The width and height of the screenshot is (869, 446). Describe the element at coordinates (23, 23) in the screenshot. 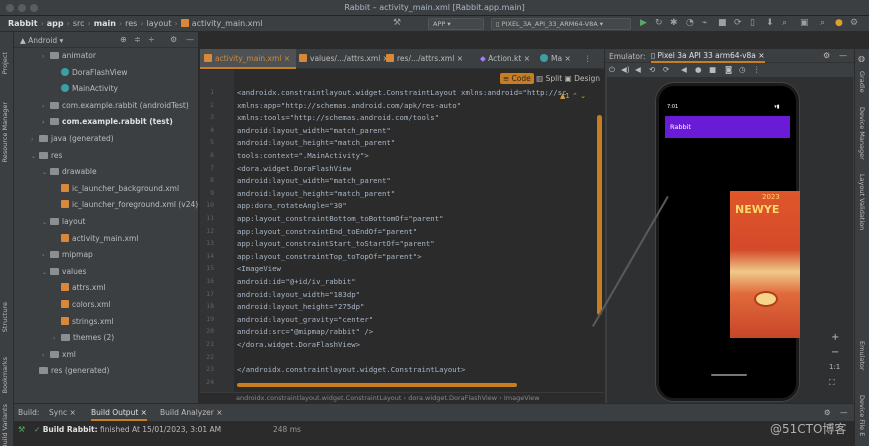

I see `breadcrumb-item: Rabbit` at that location.